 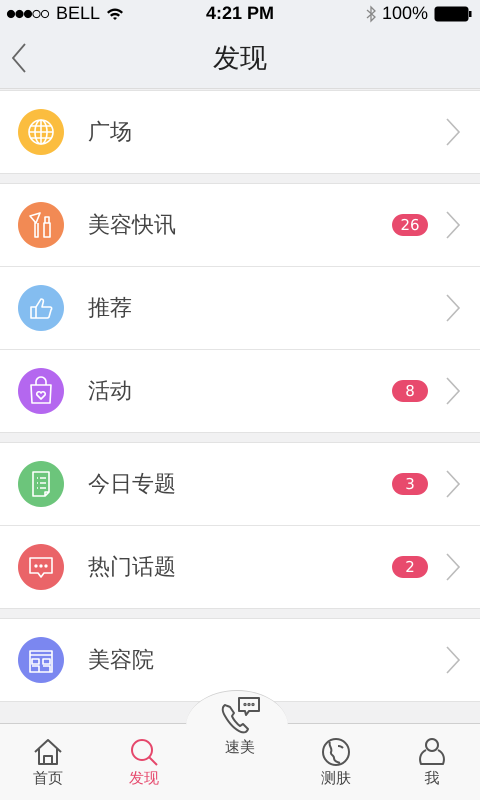 What do you see at coordinates (240, 484) in the screenshot?
I see `menu-item: 今日专题 3` at bounding box center [240, 484].